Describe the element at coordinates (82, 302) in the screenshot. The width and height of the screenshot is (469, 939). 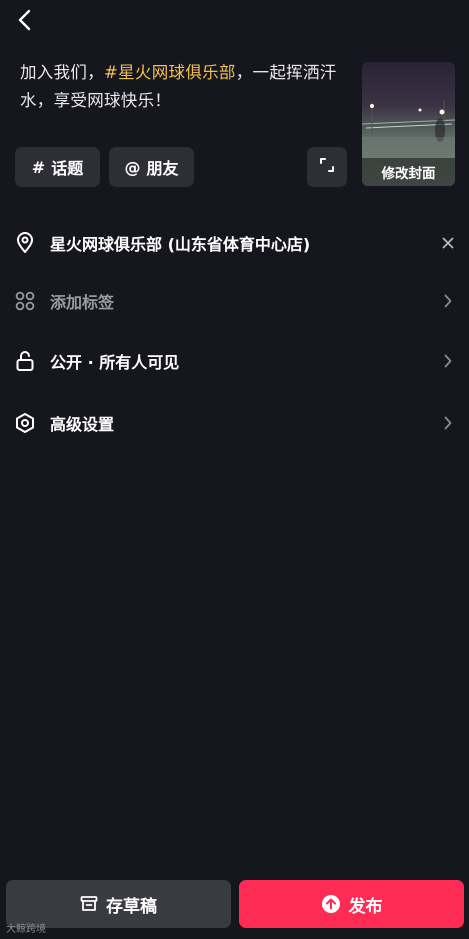
I see `add-tags-label: 添加标签` at that location.